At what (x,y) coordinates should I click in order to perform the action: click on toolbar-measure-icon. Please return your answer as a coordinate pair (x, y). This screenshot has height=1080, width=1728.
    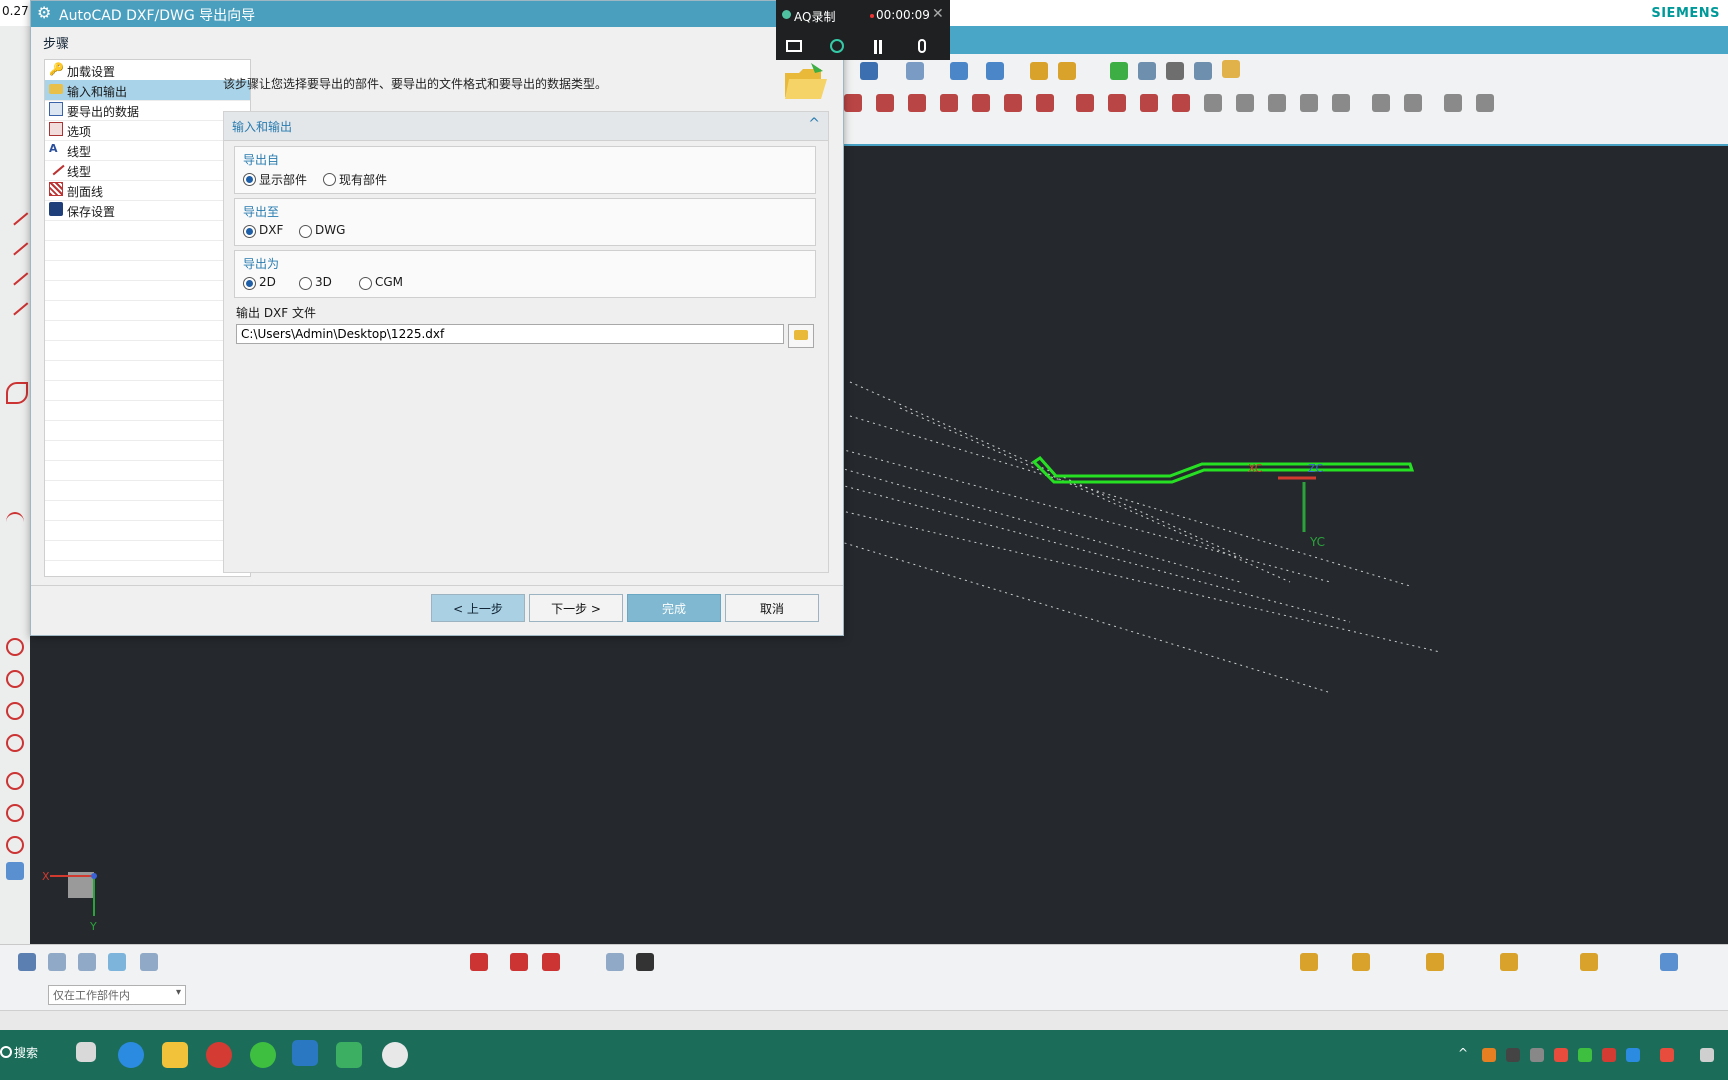
    Looking at the image, I should click on (1203, 71).